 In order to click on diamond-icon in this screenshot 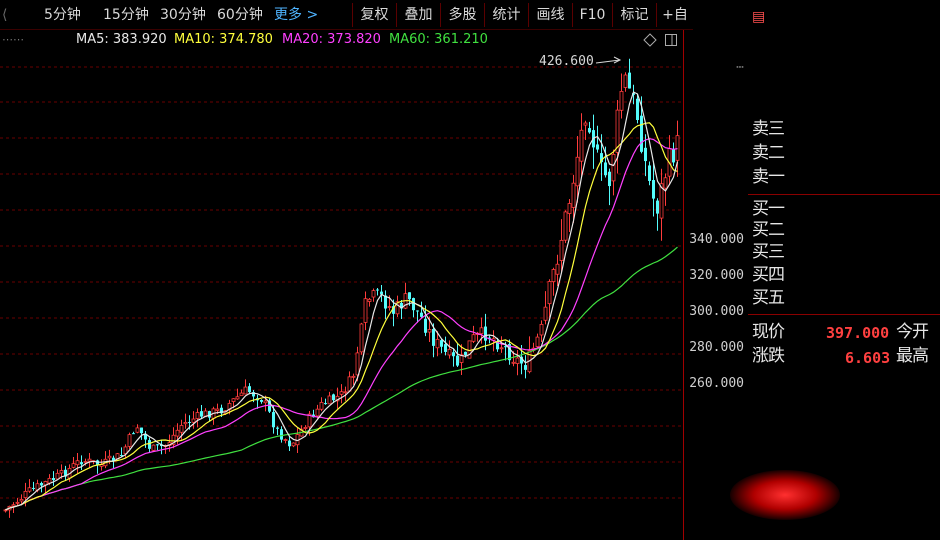, I will do `click(650, 40)`.